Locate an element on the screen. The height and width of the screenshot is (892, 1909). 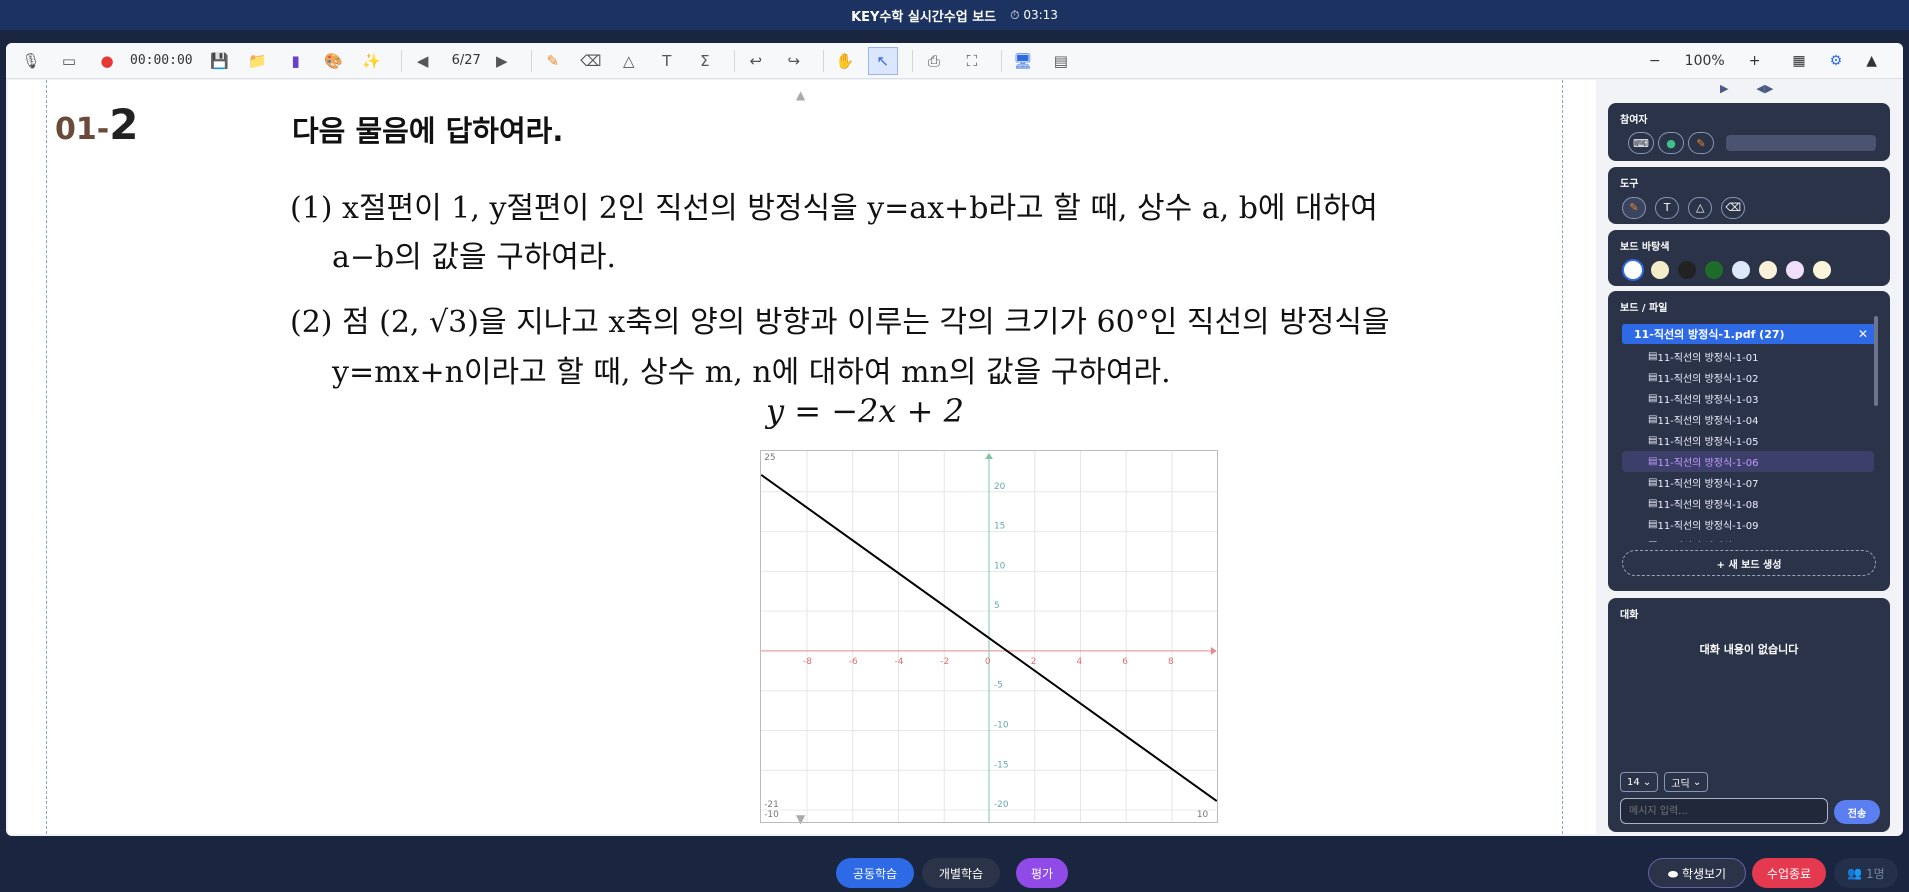
chat-empty-message: 대화 내용이 없습니다 is located at coordinates (1749, 649).